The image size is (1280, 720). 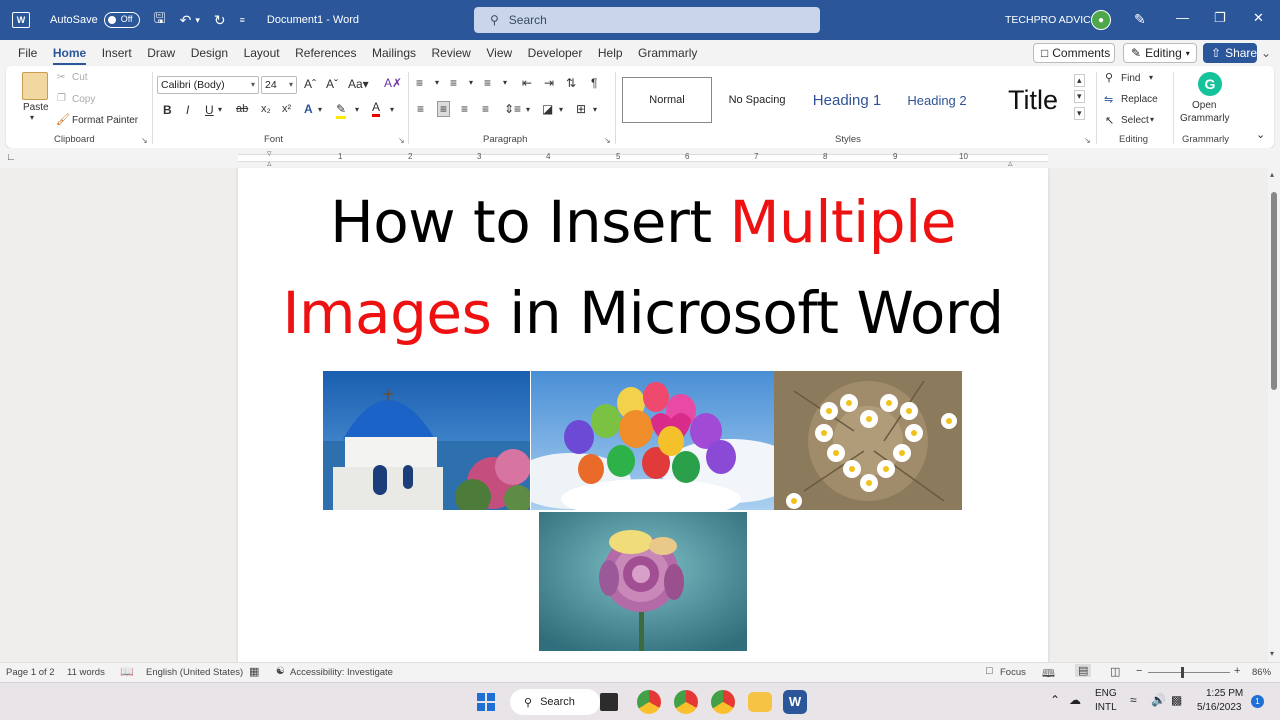 What do you see at coordinates (376, 109) in the screenshot?
I see `font-color-icon: A` at bounding box center [376, 109].